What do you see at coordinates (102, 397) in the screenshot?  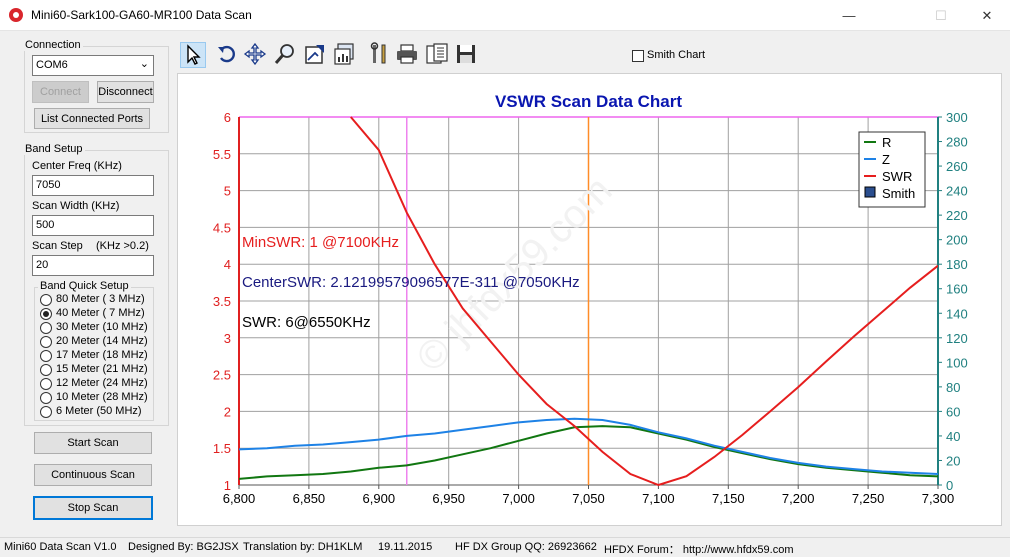 I see `band-radio-label: 10 Meter (28 MHz)` at bounding box center [102, 397].